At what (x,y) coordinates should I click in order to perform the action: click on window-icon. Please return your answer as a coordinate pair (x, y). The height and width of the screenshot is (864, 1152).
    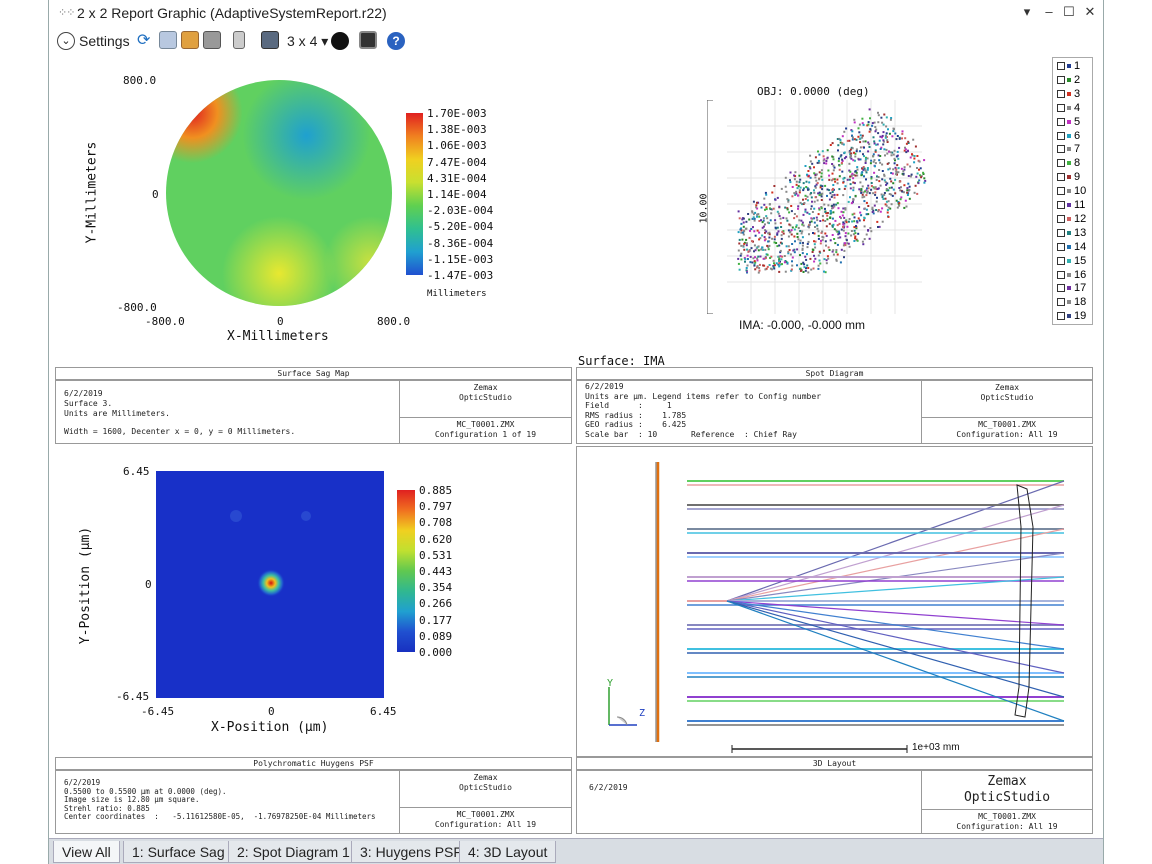
    Looking at the image, I should click on (270, 40).